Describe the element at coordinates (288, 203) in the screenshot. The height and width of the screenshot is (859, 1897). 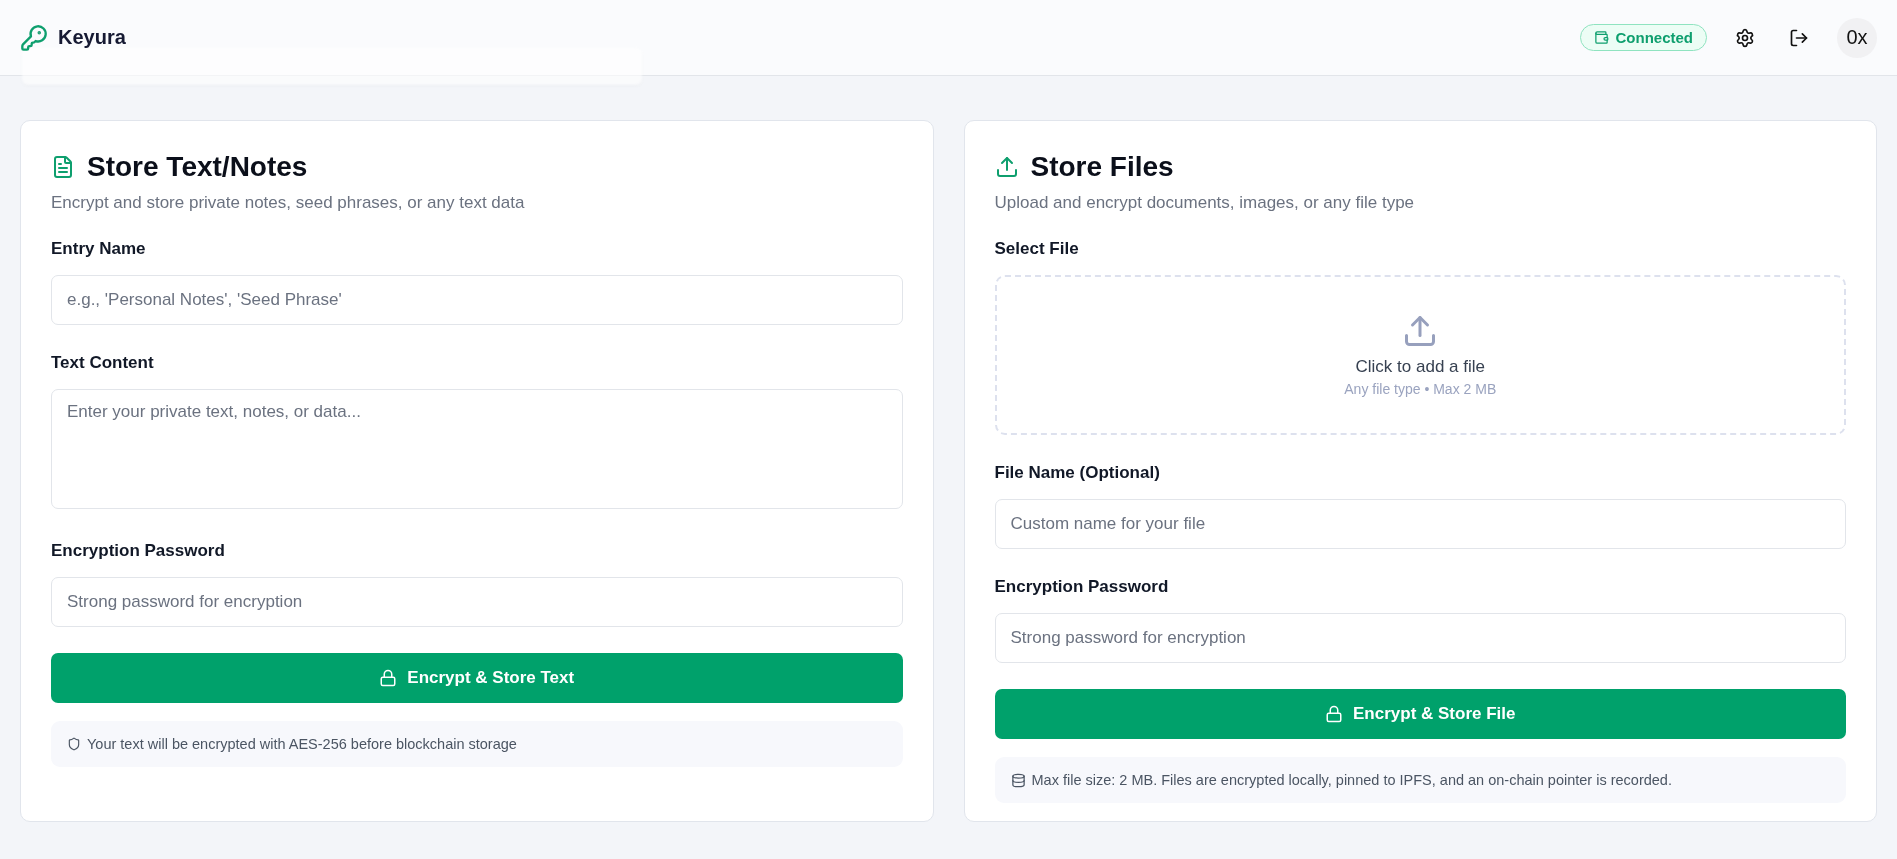
I see `card-subtitle: Encrypt and store private notes, seed phrases, or any text data` at that location.